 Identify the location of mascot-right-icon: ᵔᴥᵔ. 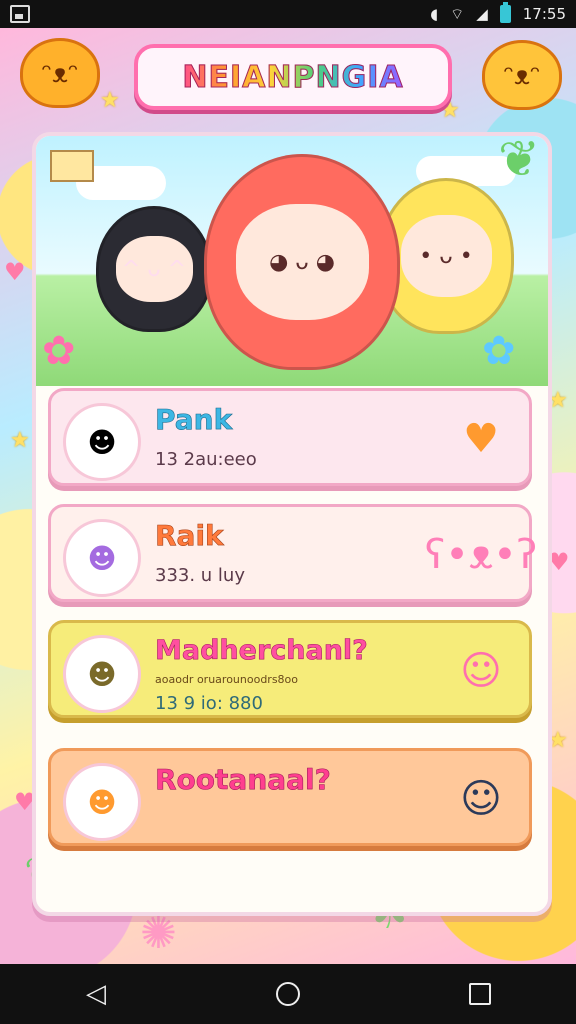
(522, 75).